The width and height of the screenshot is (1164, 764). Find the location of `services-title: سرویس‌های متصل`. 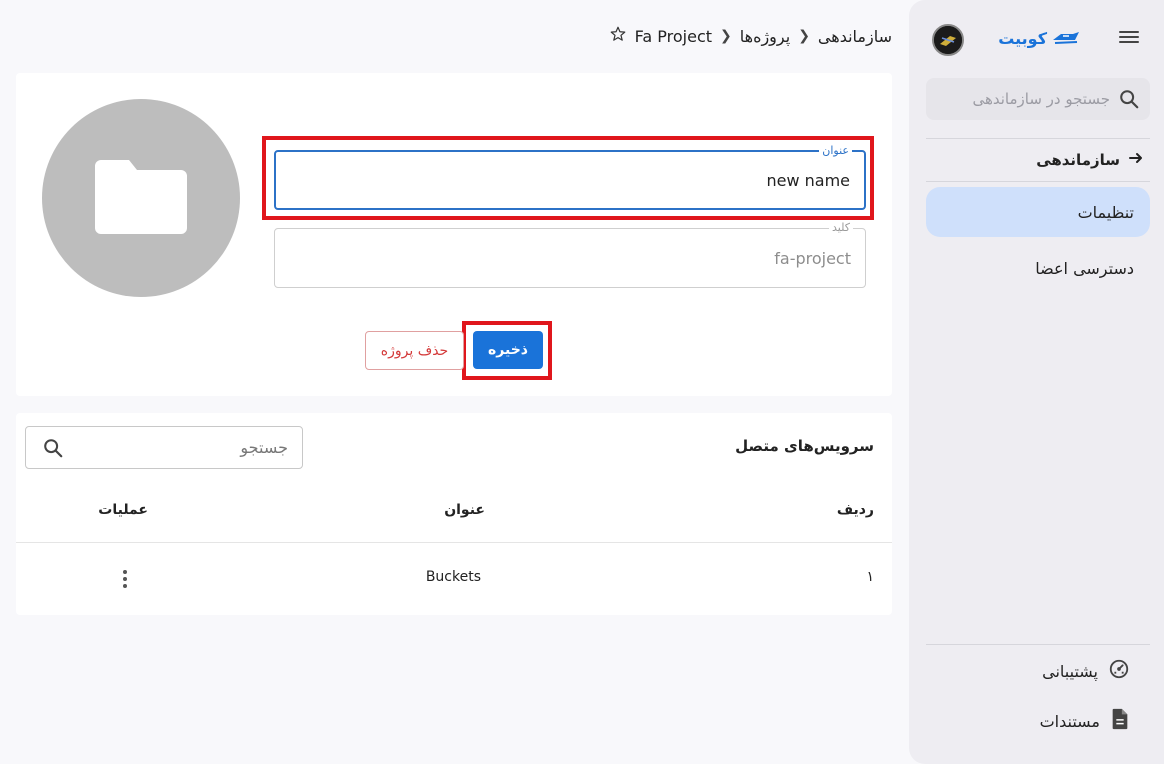

services-title: سرویس‌های متصل is located at coordinates (804, 446).